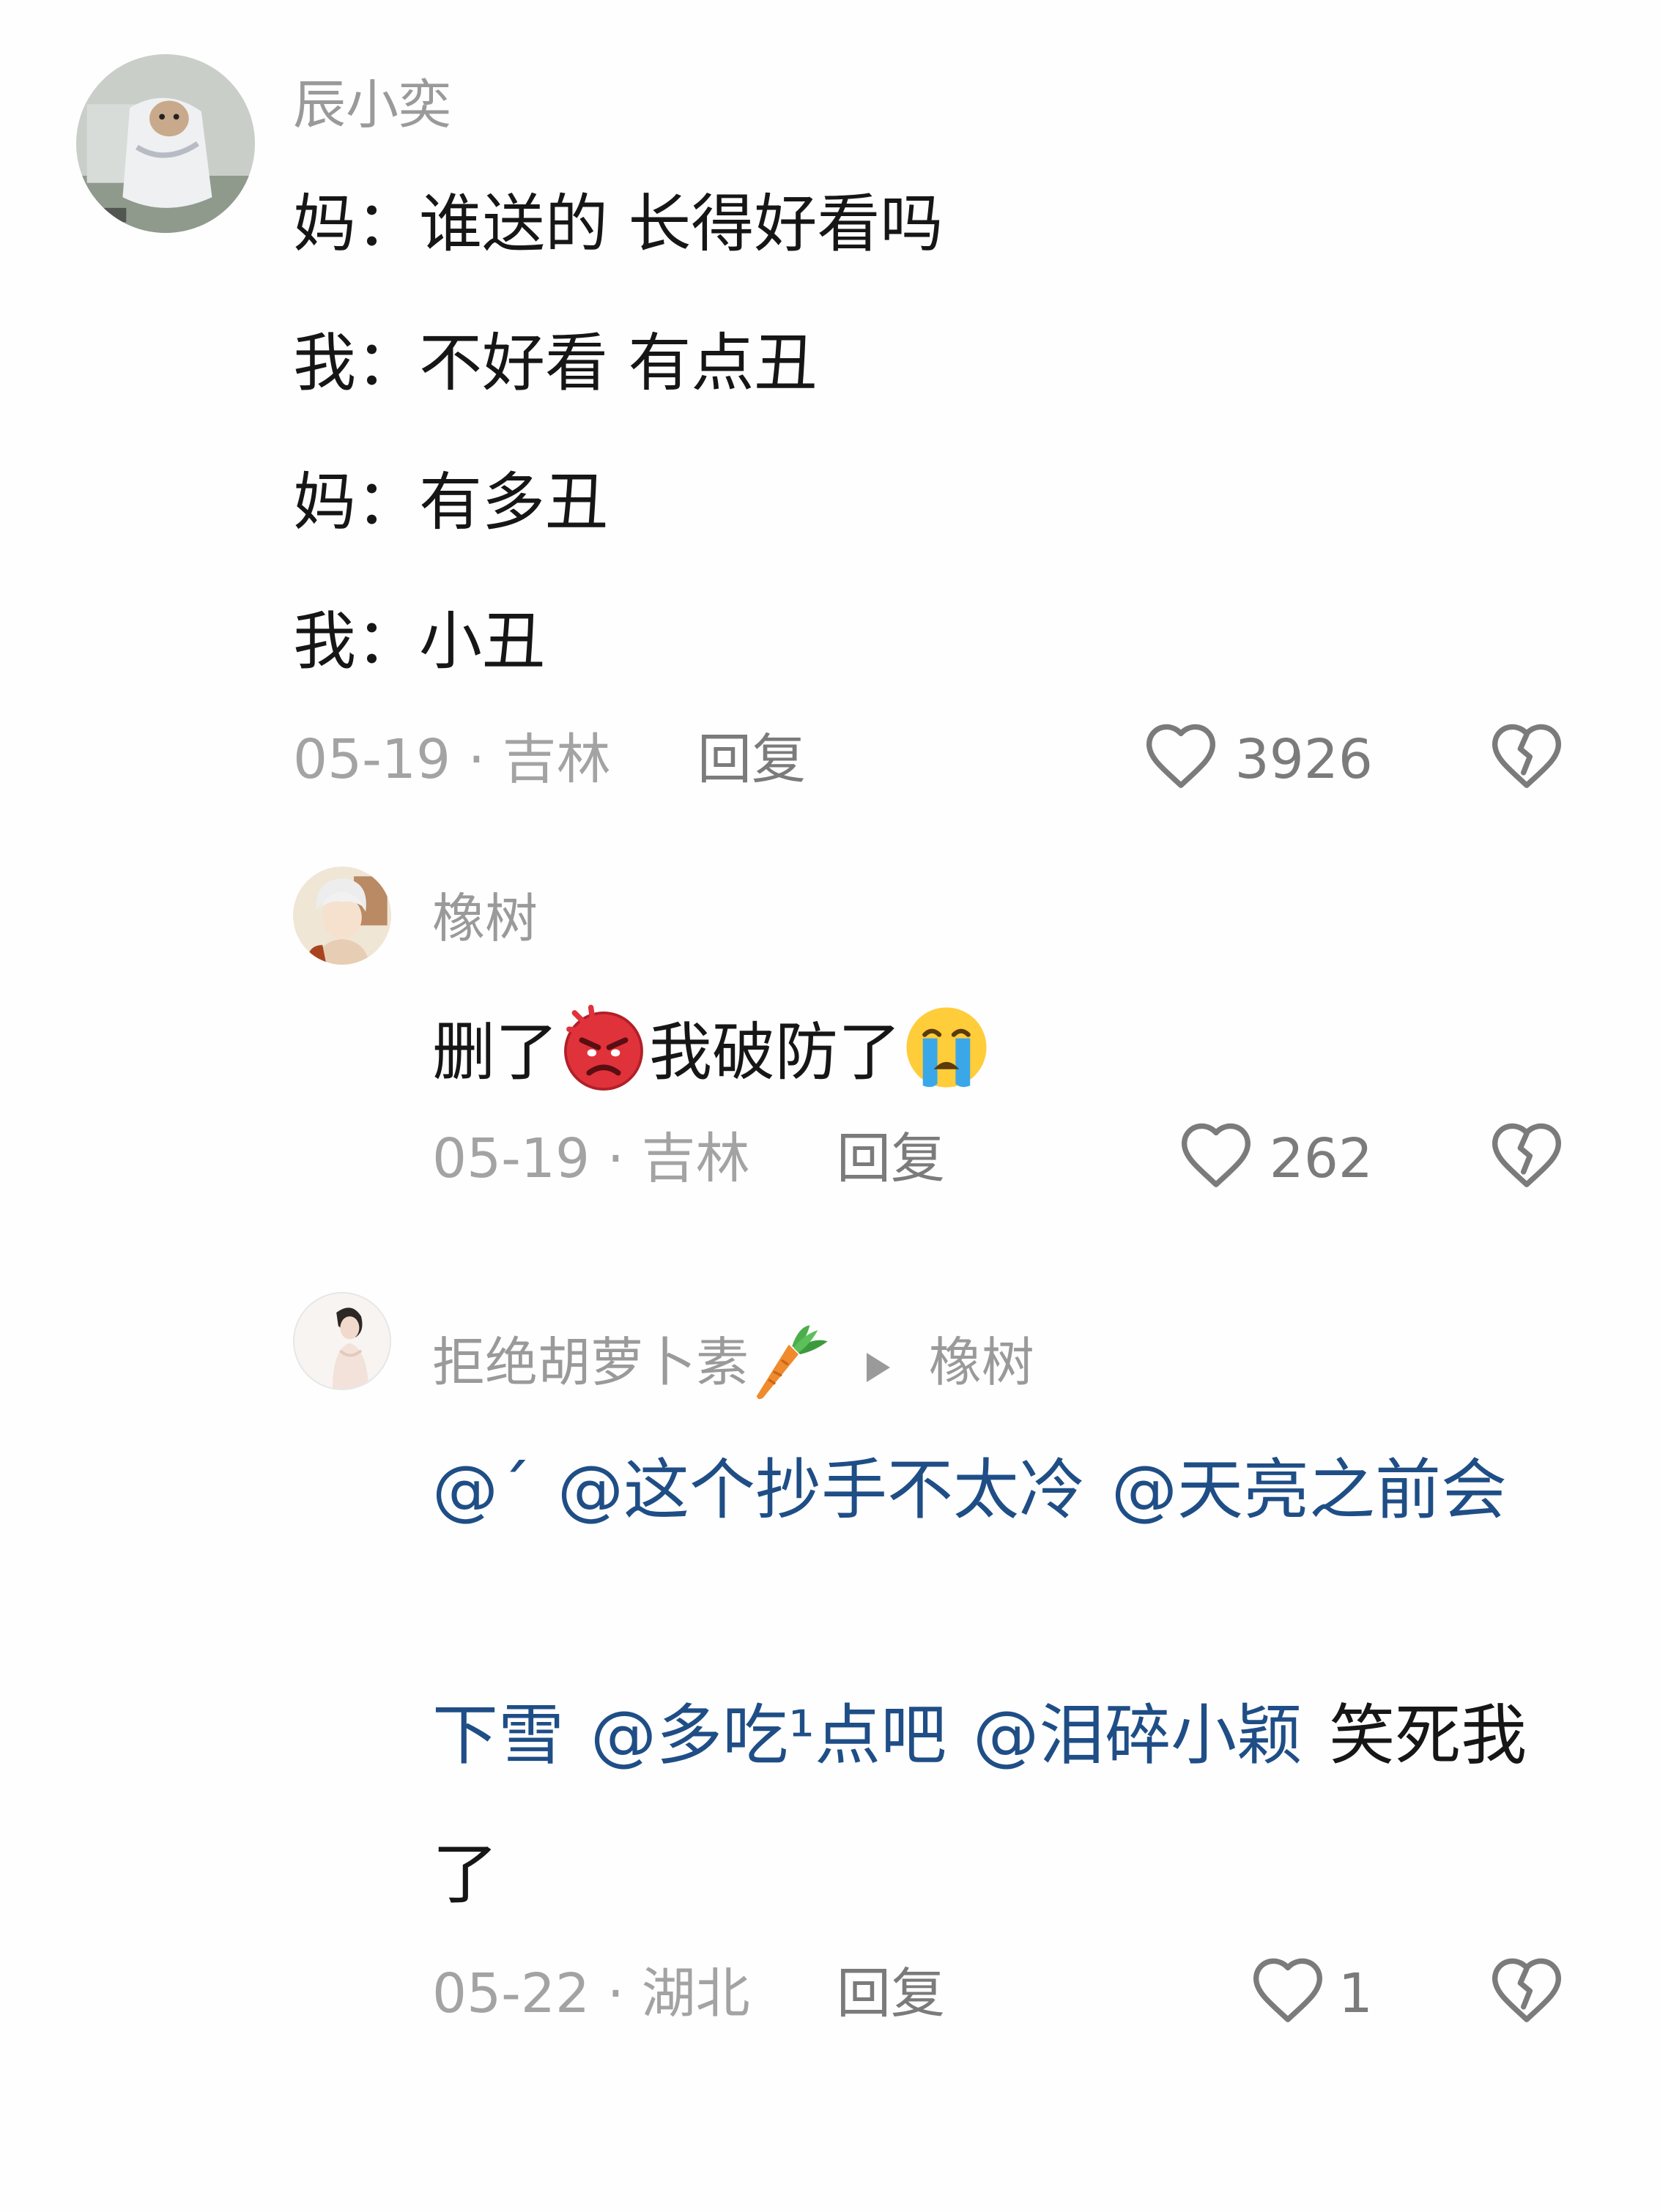 This screenshot has width=1660, height=2212. I want to click on mention-link: @天亮之前会, so click(1309, 1490).